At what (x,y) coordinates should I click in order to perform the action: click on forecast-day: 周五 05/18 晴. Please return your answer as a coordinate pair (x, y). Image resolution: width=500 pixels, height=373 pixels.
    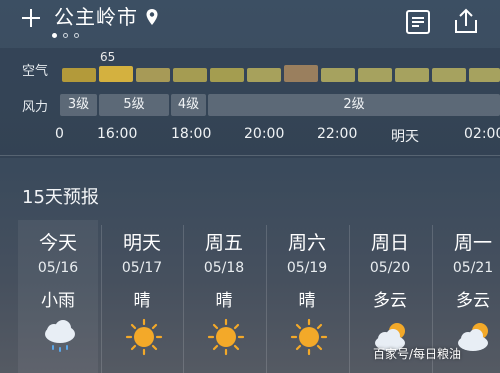
    Looking at the image, I should click on (224, 296).